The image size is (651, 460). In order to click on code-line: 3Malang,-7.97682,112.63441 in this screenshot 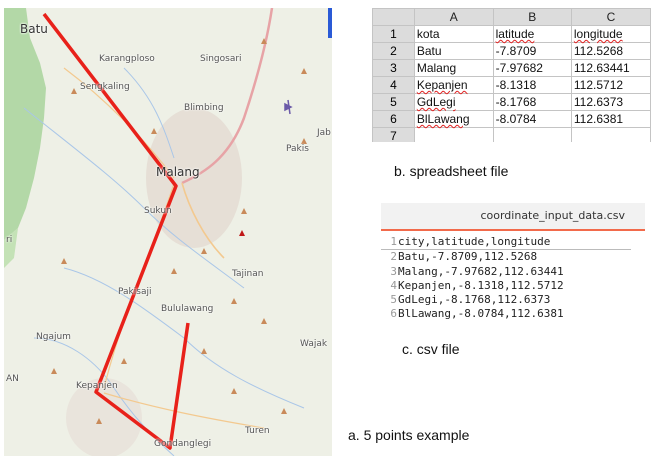, I will do `click(513, 272)`.